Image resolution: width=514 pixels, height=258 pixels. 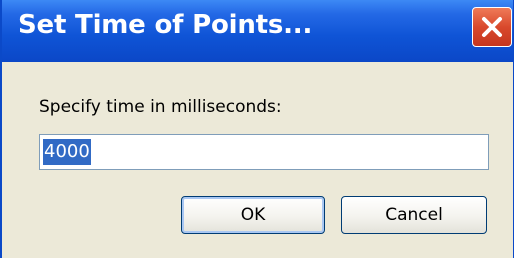 I want to click on milliseconds-input: 4000, so click(x=264, y=152).